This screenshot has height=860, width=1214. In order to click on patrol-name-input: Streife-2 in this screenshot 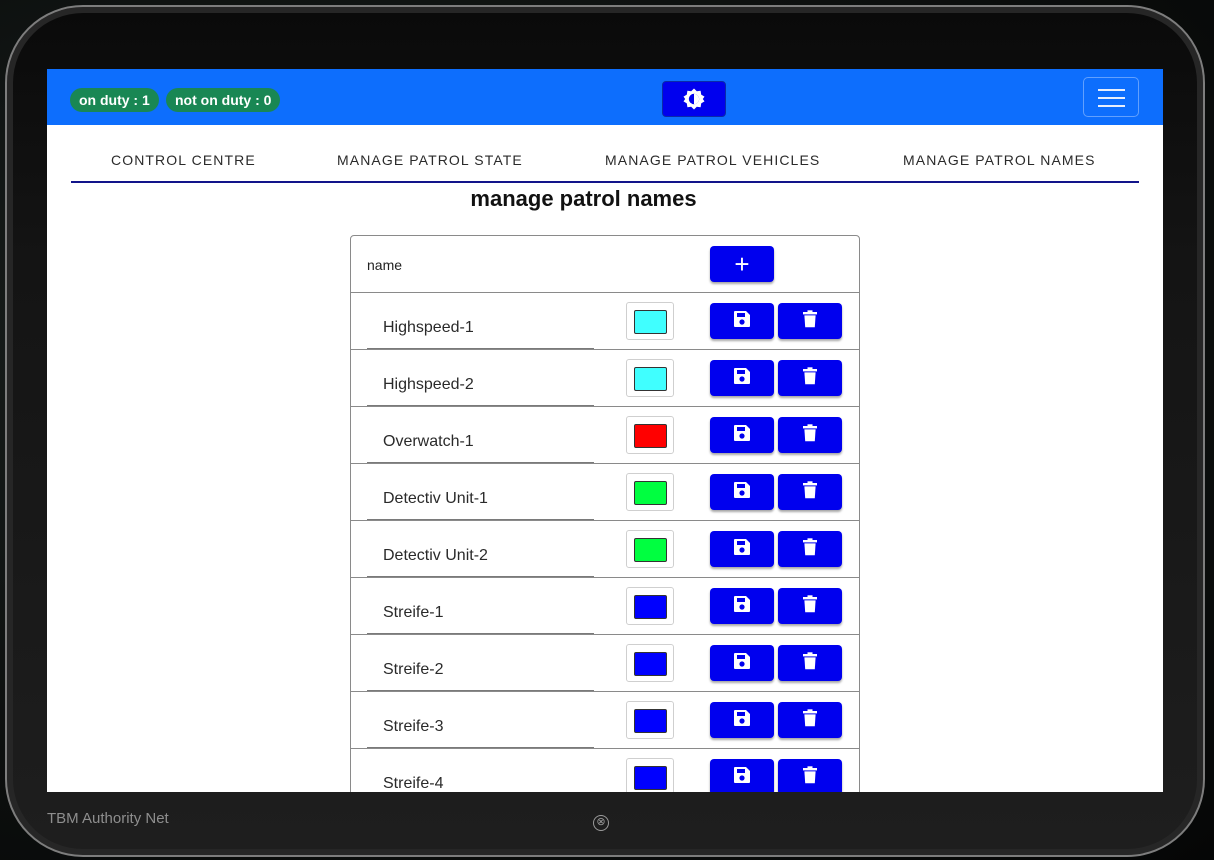, I will do `click(413, 670)`.